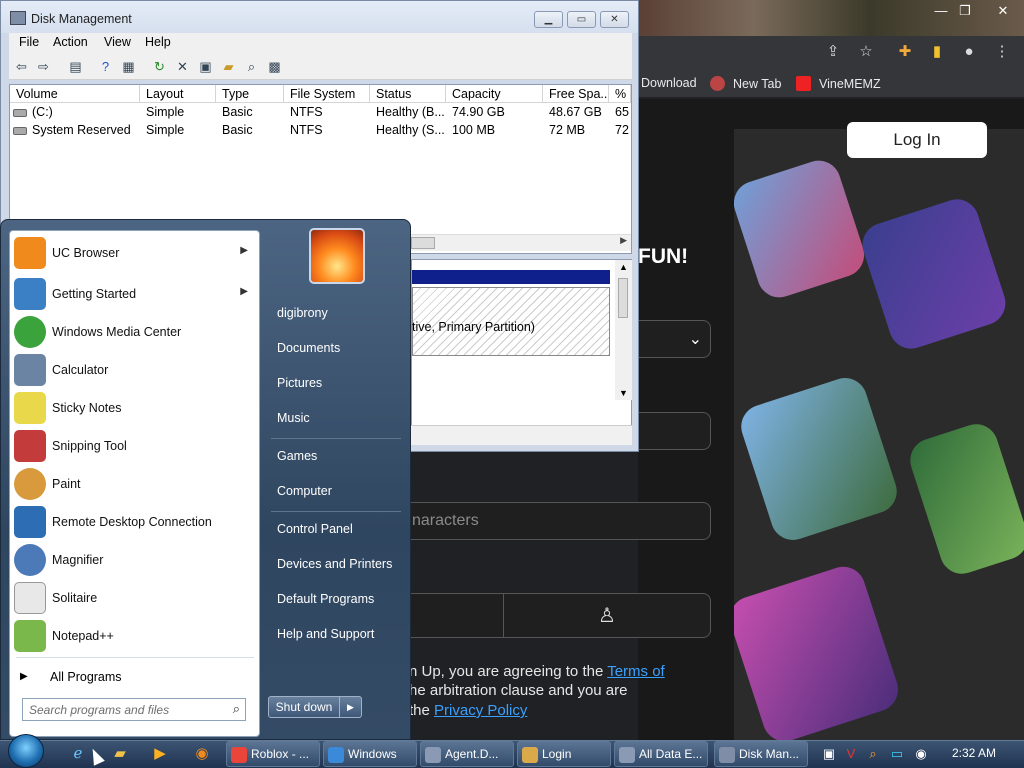  I want to click on menu-file: File, so click(29, 42).